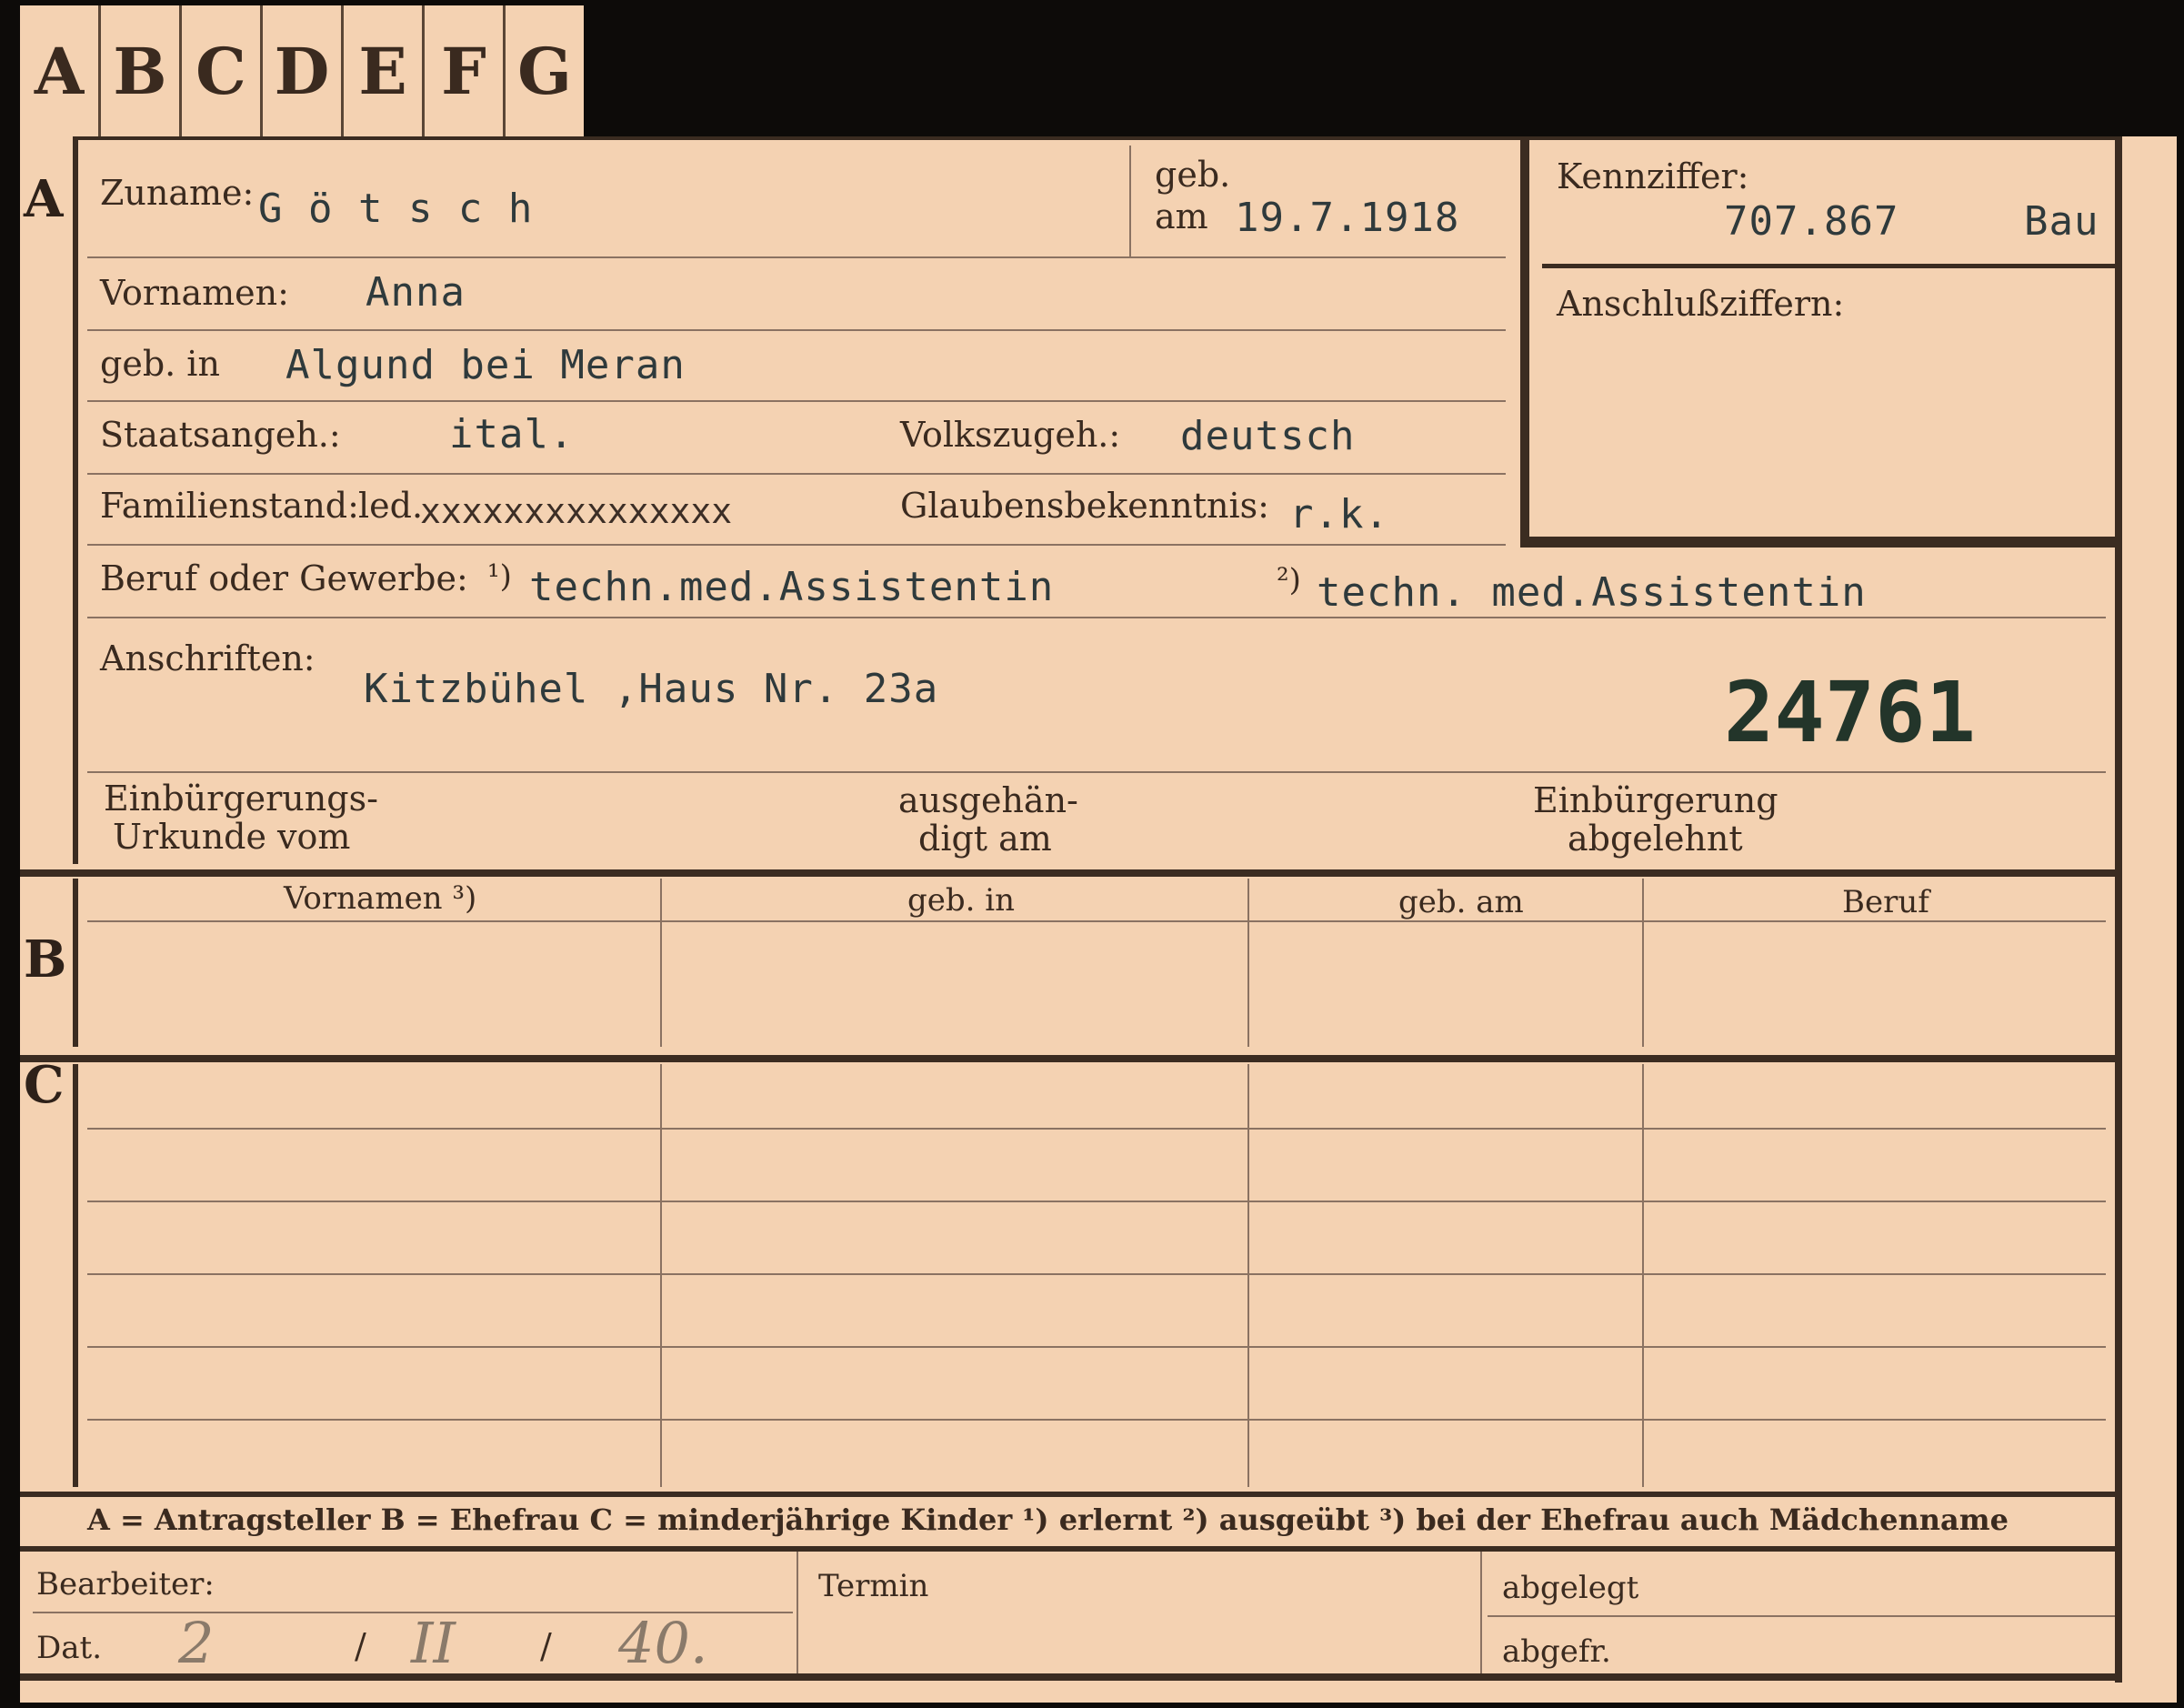 This screenshot has height=1708, width=2184. I want to click on section-a-letter: A, so click(44, 199).